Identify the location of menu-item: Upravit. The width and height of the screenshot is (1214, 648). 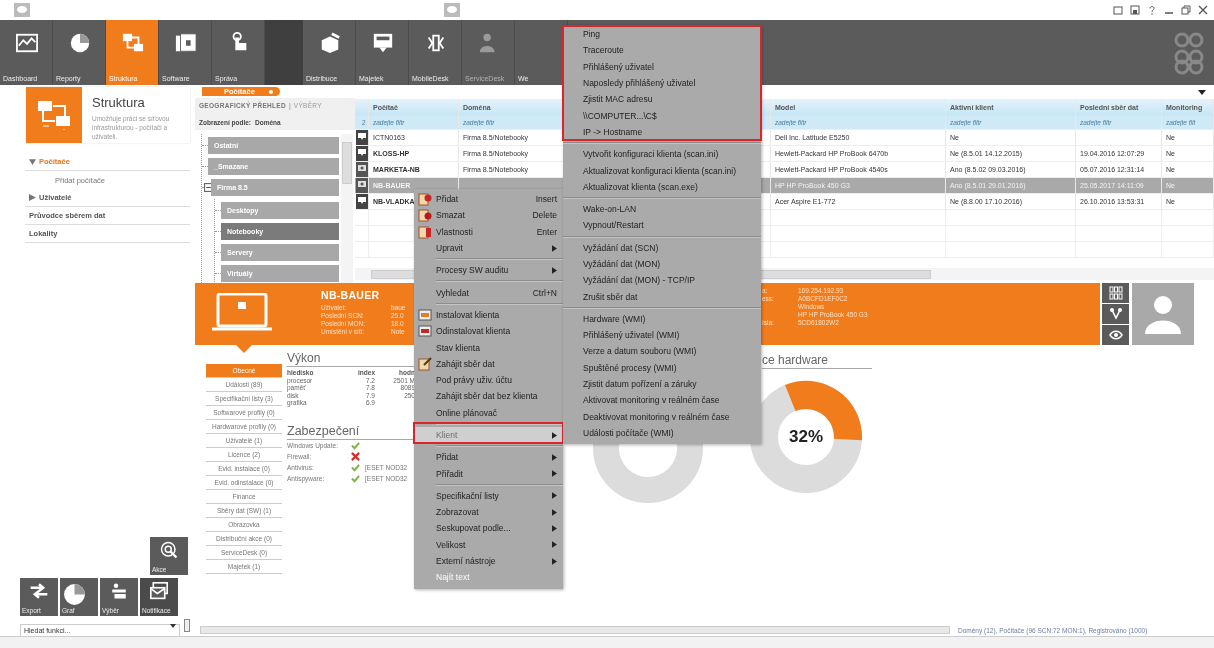
(488, 248).